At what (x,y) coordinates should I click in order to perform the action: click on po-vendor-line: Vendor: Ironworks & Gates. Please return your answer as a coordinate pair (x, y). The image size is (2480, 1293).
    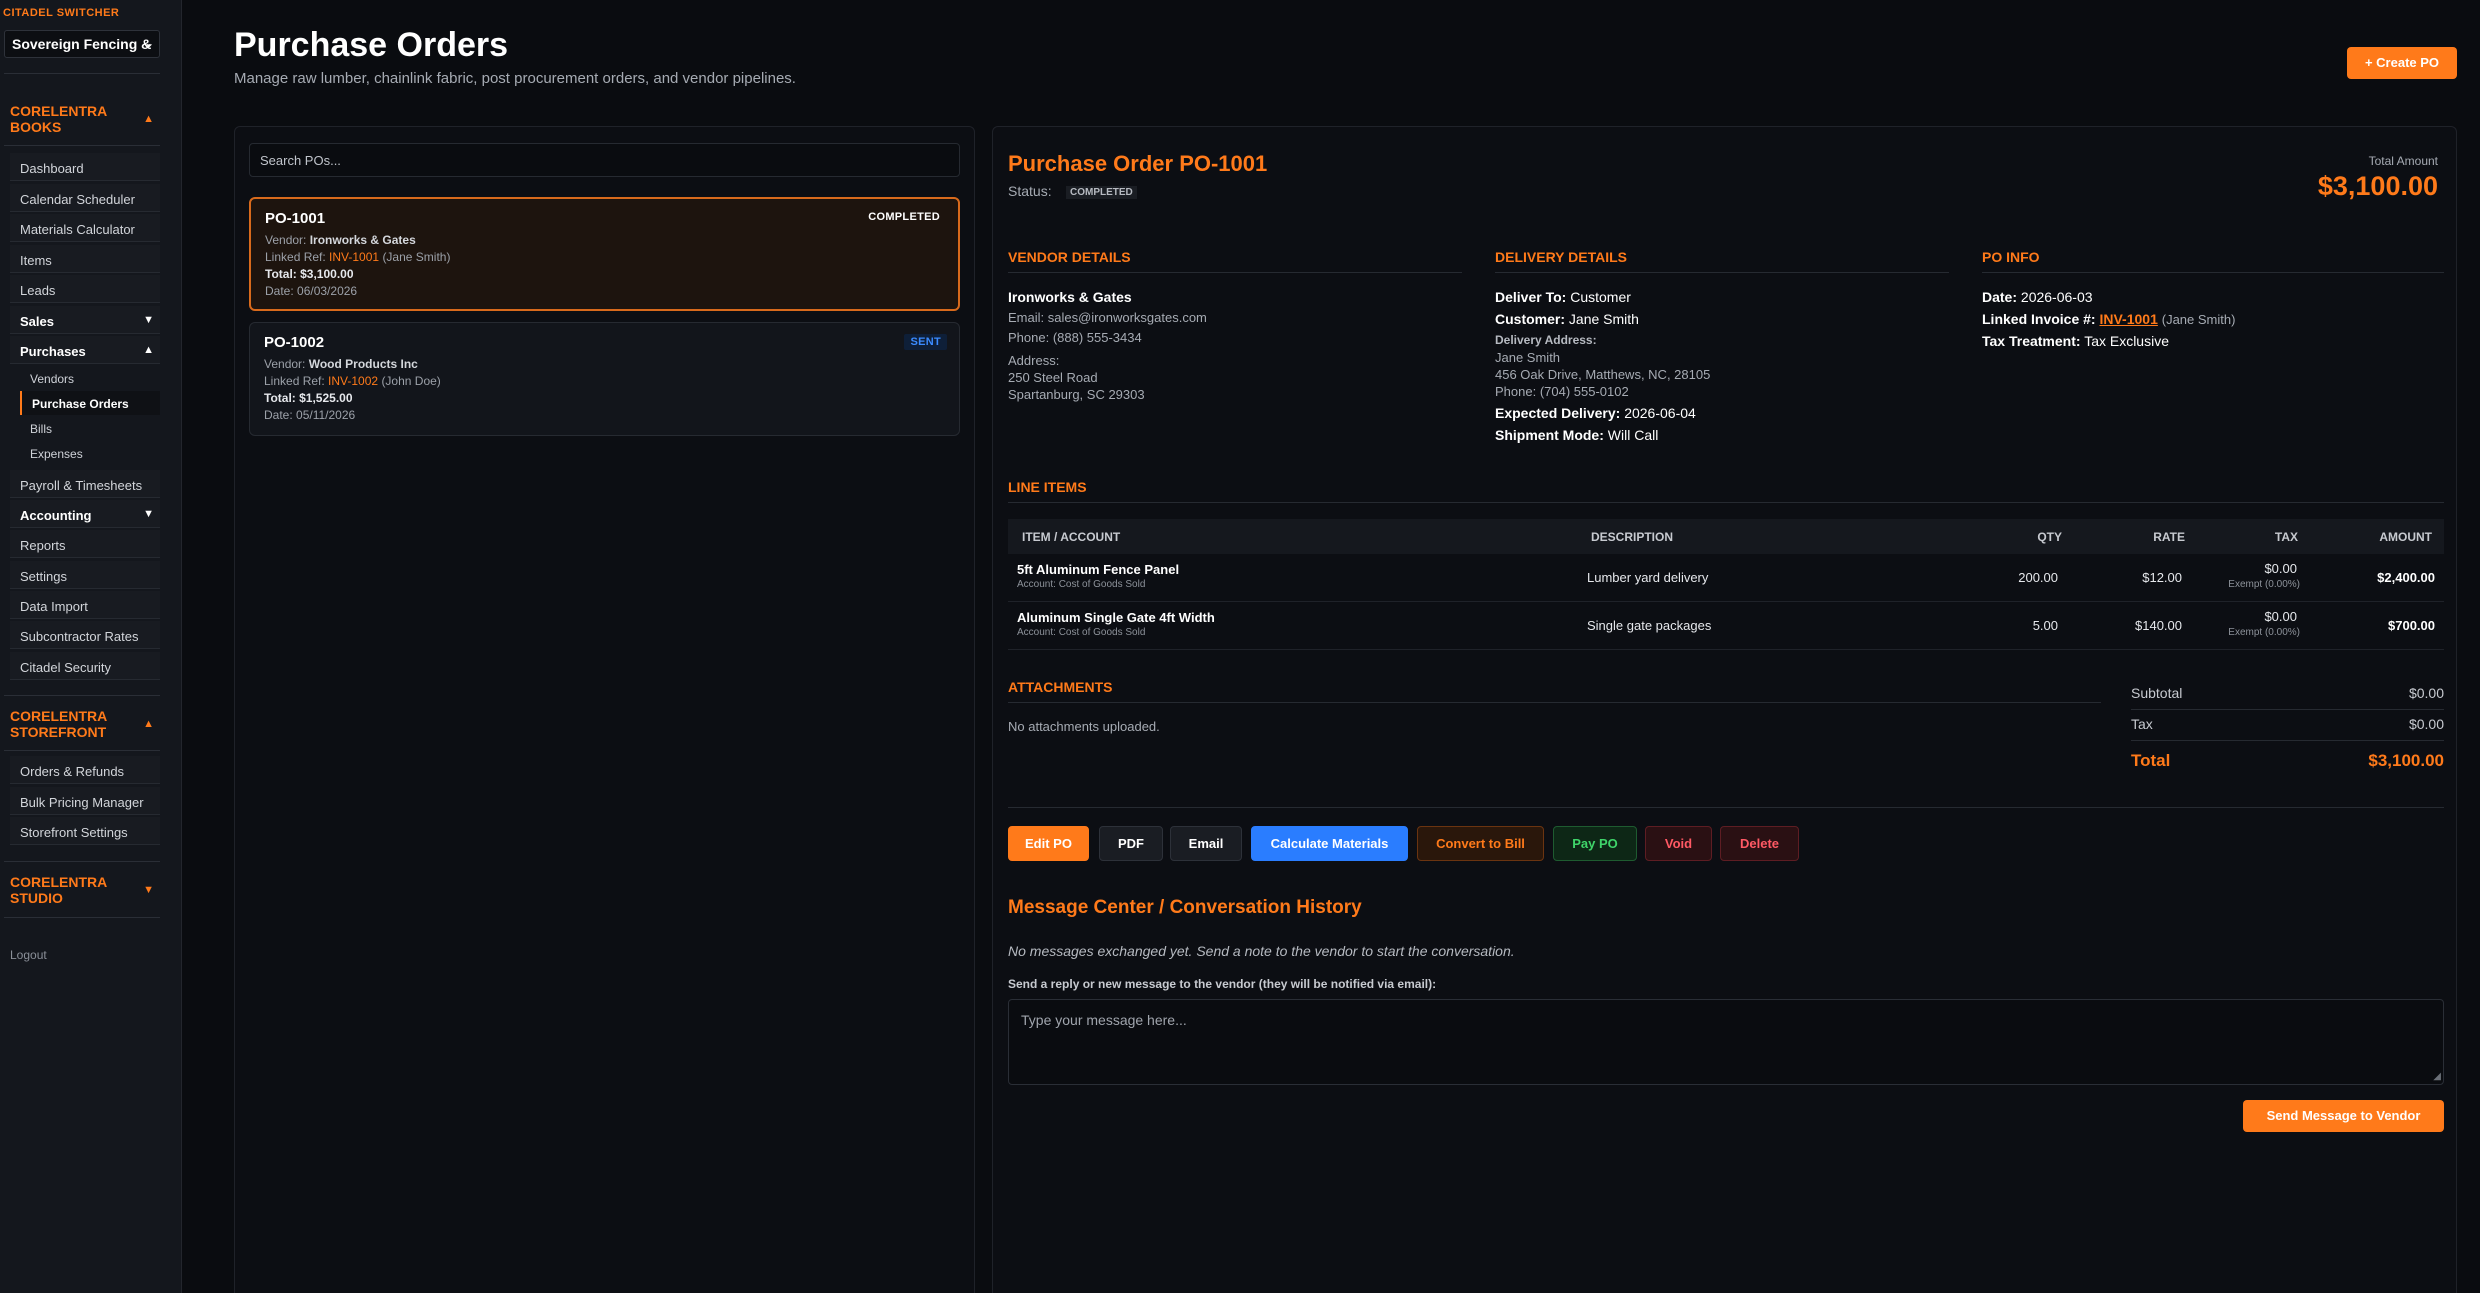
    Looking at the image, I should click on (340, 240).